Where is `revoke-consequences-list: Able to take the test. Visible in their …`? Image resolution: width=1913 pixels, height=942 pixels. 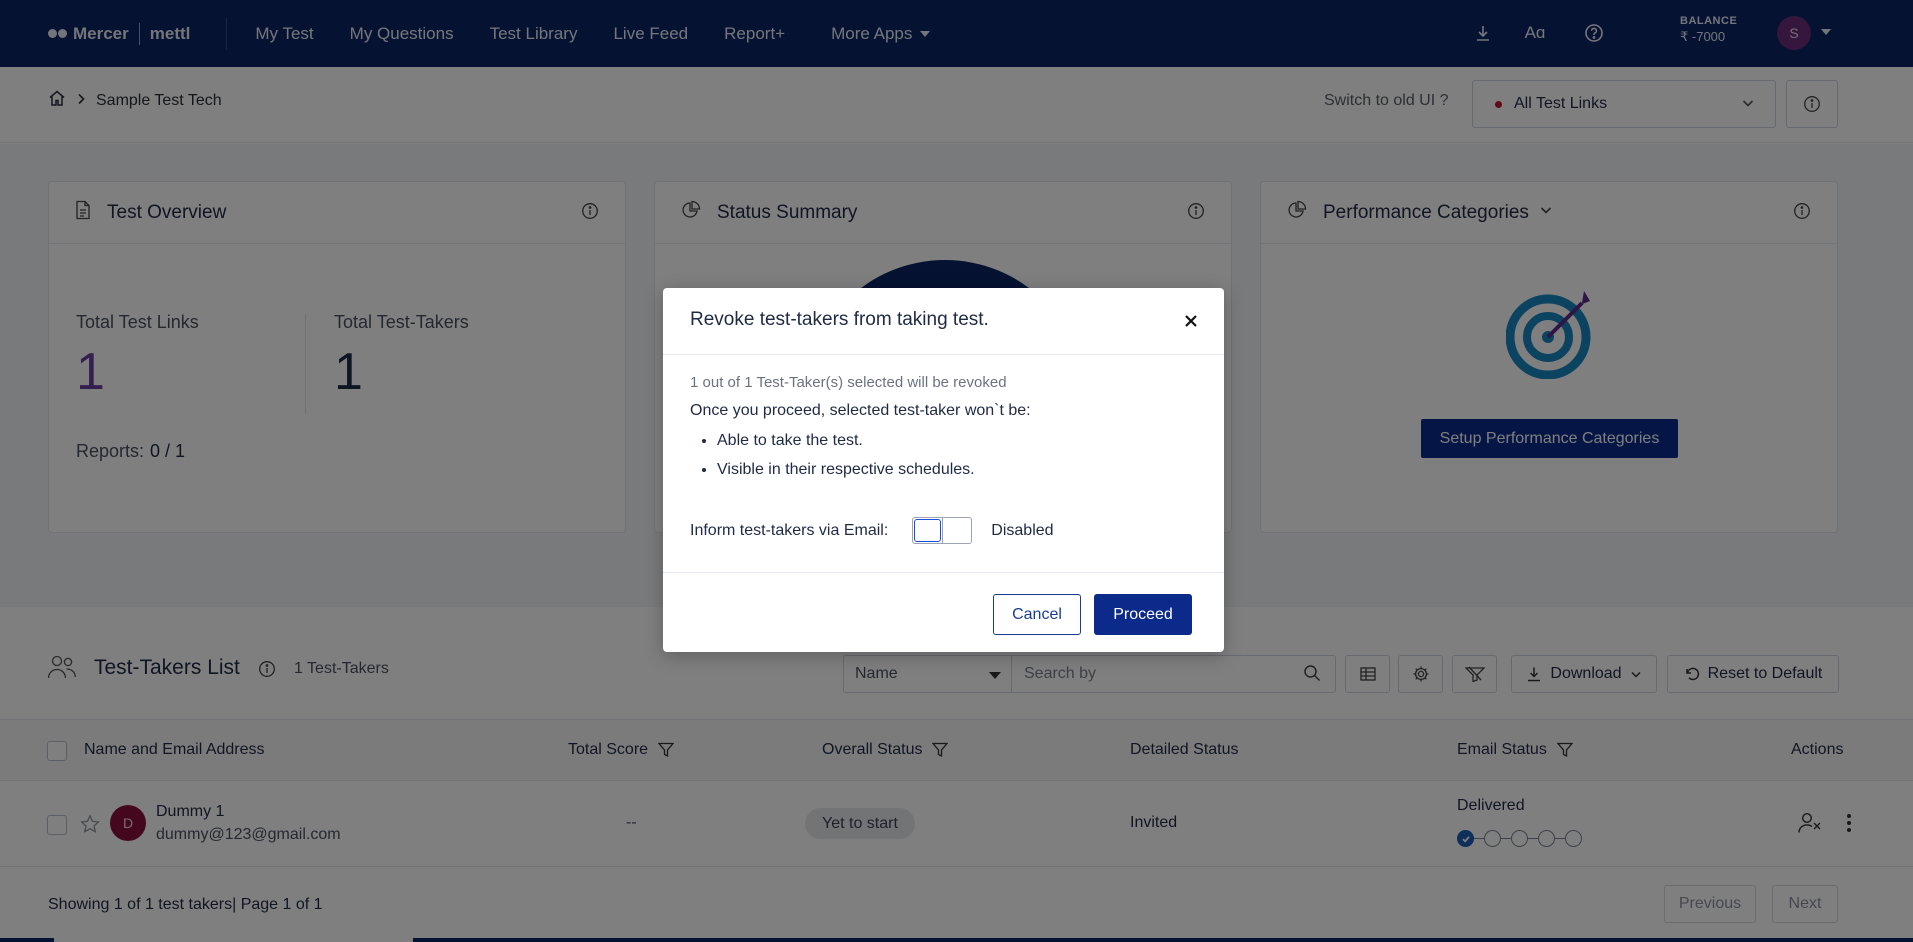 revoke-consequences-list: Able to take the test. Visible in their … is located at coordinates (943, 455).